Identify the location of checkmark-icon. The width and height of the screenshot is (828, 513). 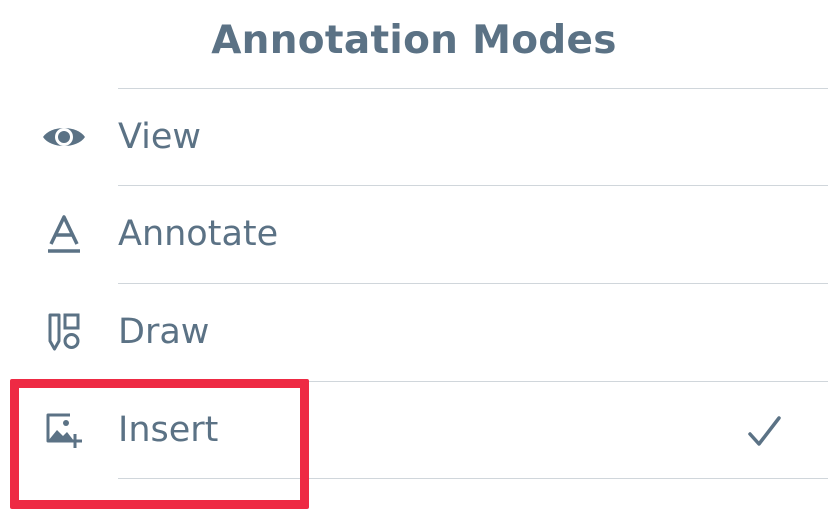
(764, 432).